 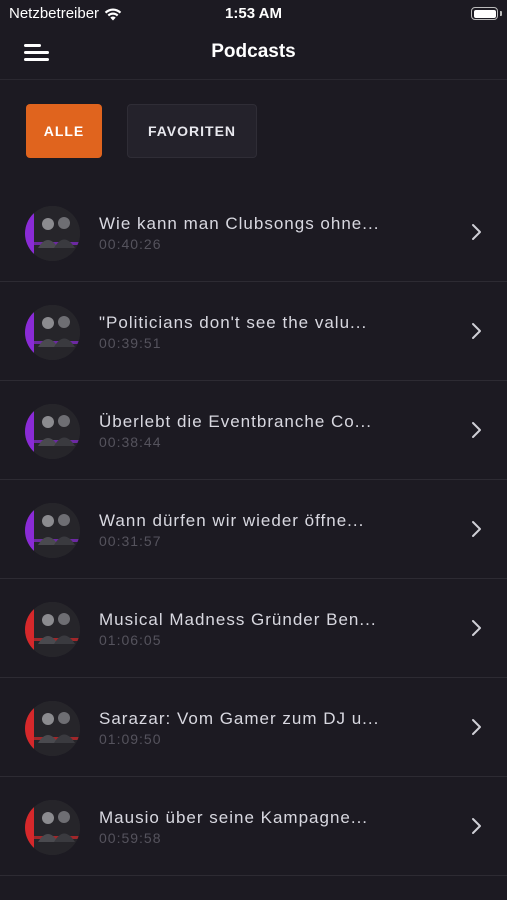 What do you see at coordinates (130, 244) in the screenshot?
I see `episode-duration: 00:40:26` at bounding box center [130, 244].